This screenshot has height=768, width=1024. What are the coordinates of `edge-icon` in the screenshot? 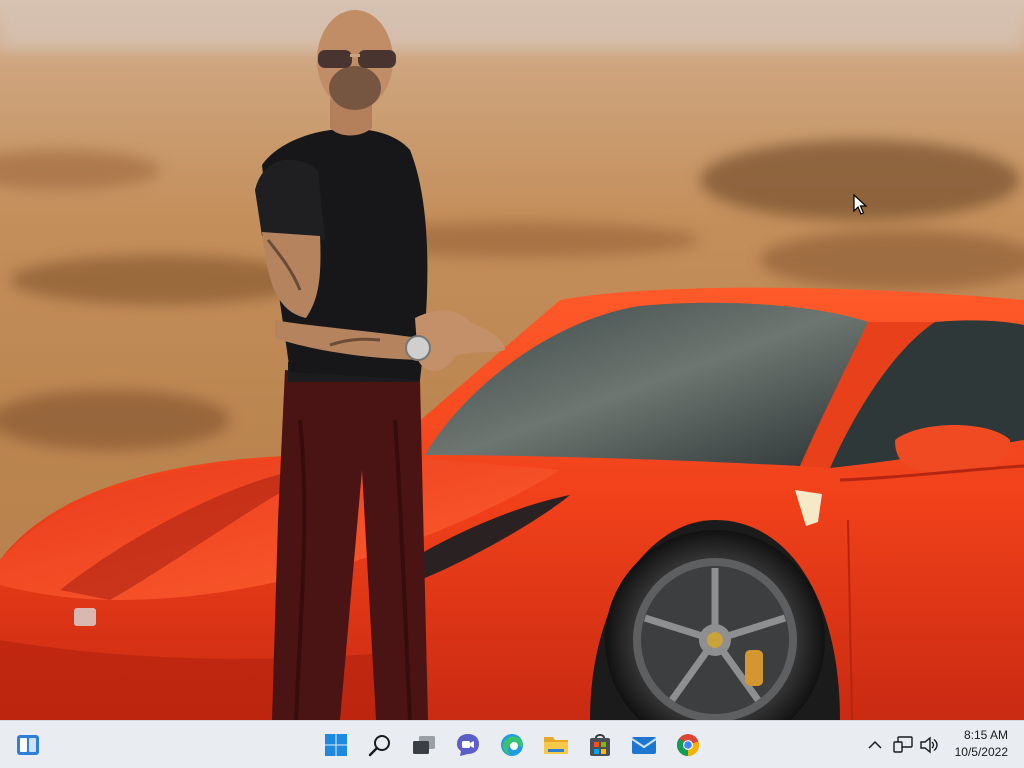 It's located at (512, 745).